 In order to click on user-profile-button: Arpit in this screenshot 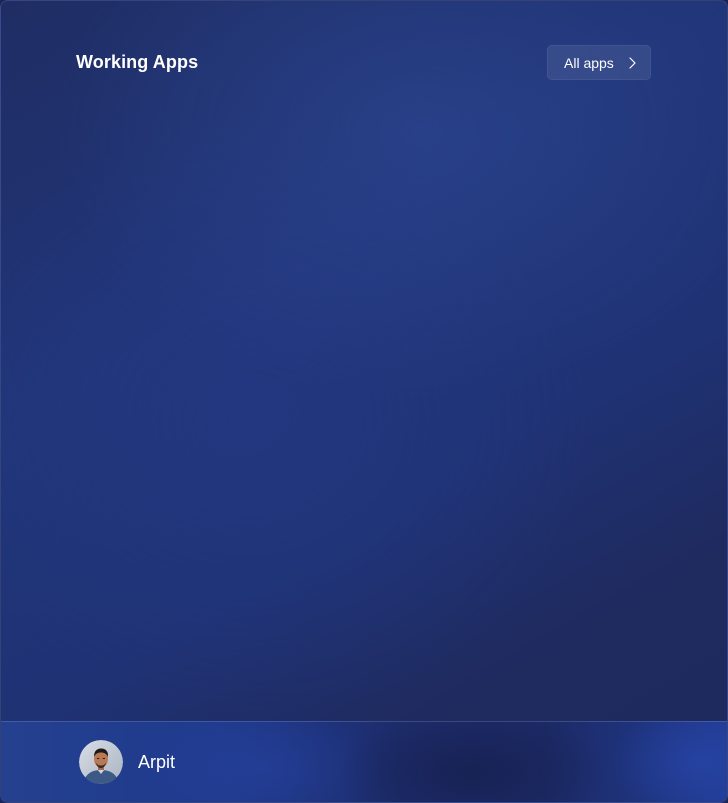, I will do `click(127, 762)`.